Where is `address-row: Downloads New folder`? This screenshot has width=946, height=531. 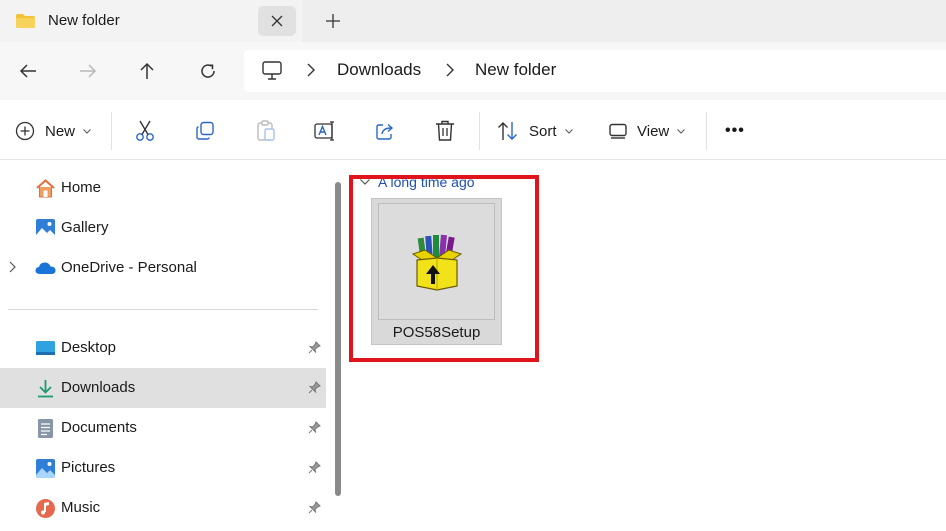
address-row: Downloads New folder is located at coordinates (473, 71).